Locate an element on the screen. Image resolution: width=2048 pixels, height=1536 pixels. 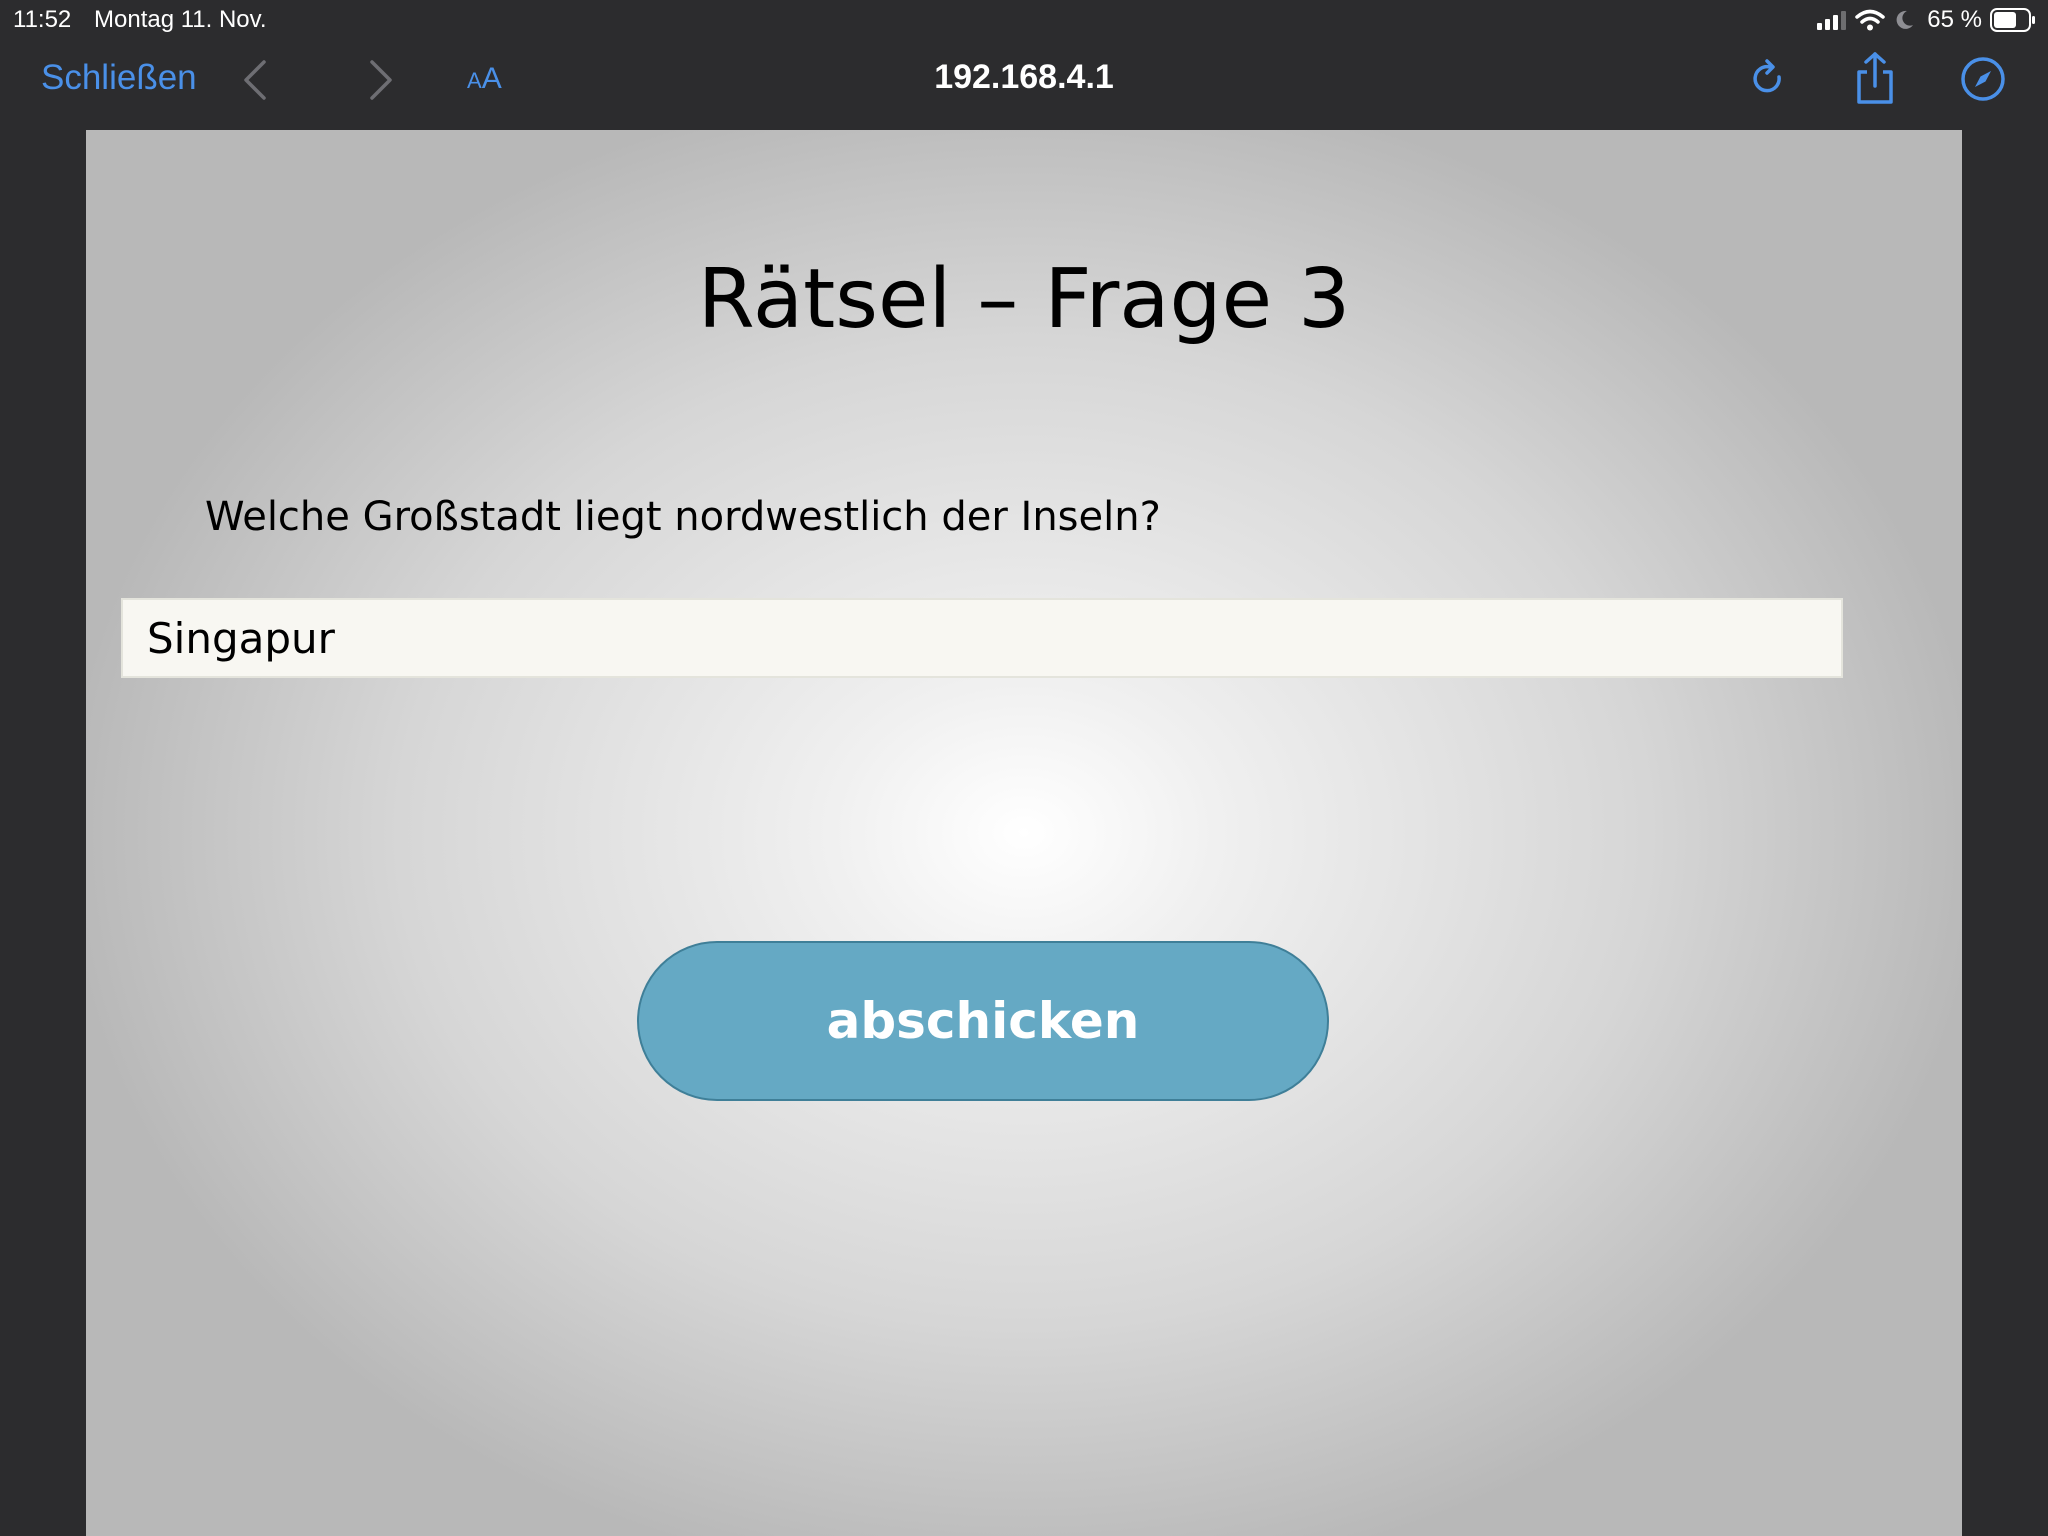
answer-input is located at coordinates (982, 638).